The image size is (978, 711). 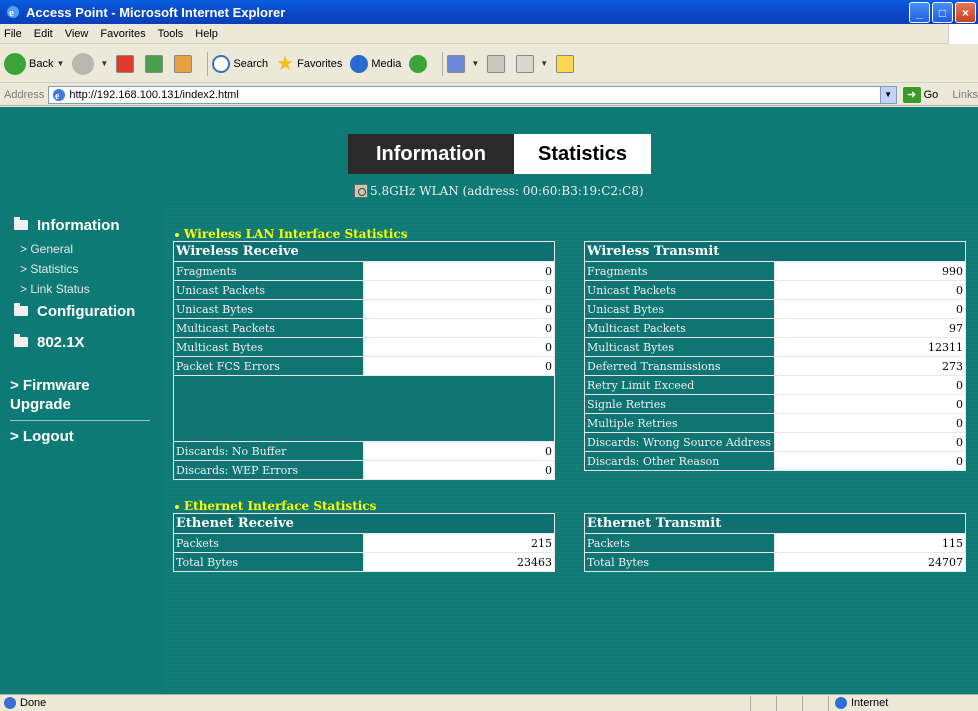 What do you see at coordinates (903, 703) in the screenshot?
I see `security-zone: Internet` at bounding box center [903, 703].